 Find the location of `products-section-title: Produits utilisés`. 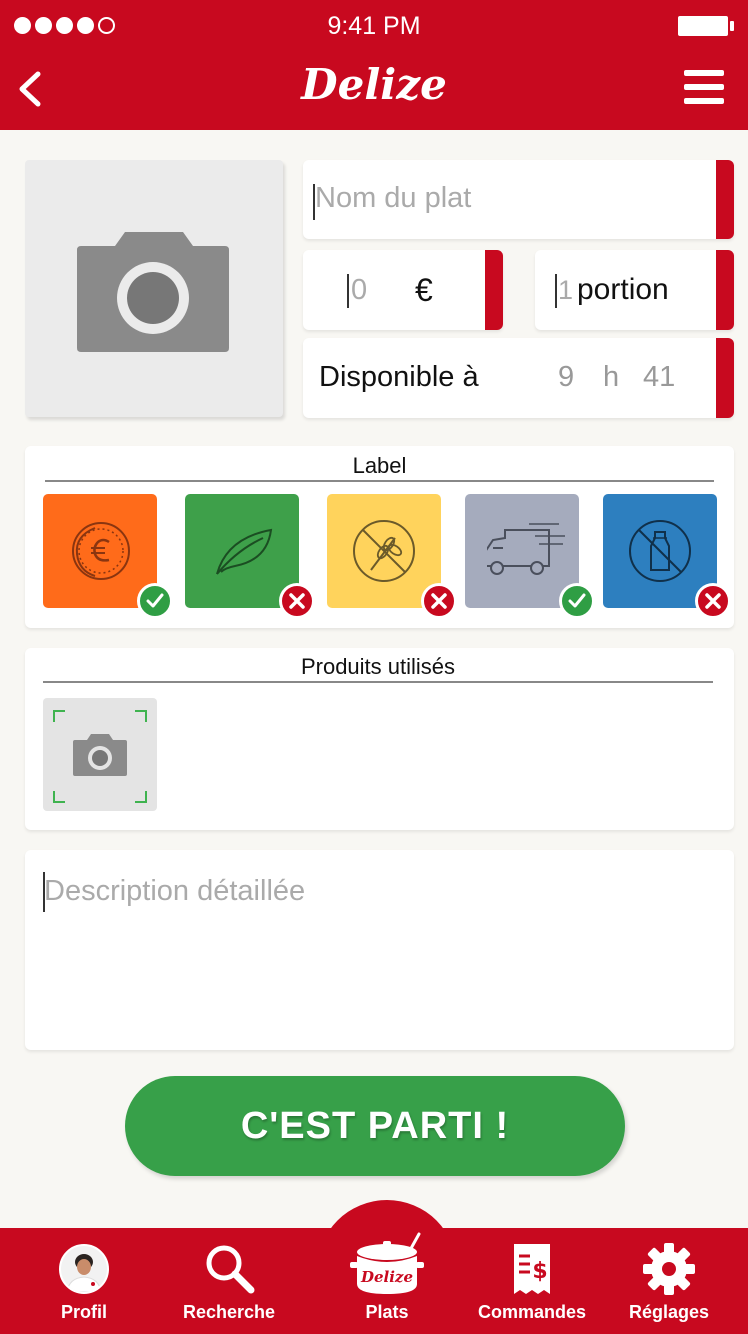

products-section-title: Produits utilisés is located at coordinates (378, 666).